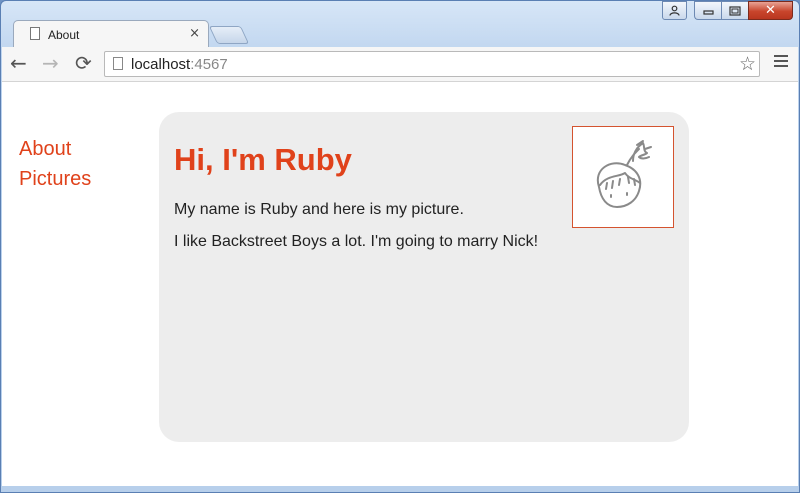 This screenshot has width=800, height=493. What do you see at coordinates (747, 64) in the screenshot?
I see `bookmark-star-icon: ☆` at bounding box center [747, 64].